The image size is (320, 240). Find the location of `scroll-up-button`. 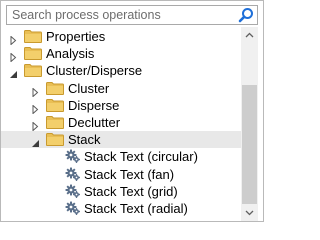

scroll-up-button is located at coordinates (249, 35).